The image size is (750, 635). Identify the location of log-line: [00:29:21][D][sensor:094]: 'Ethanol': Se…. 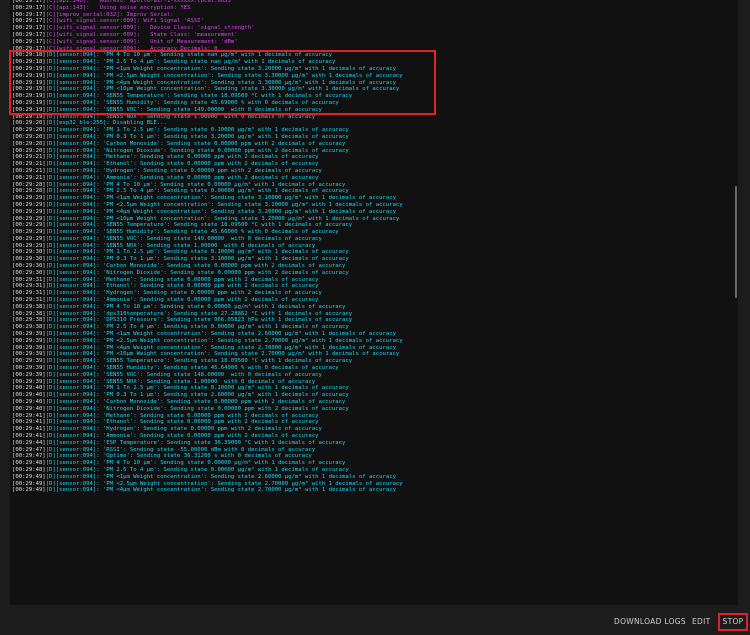
(372, 164).